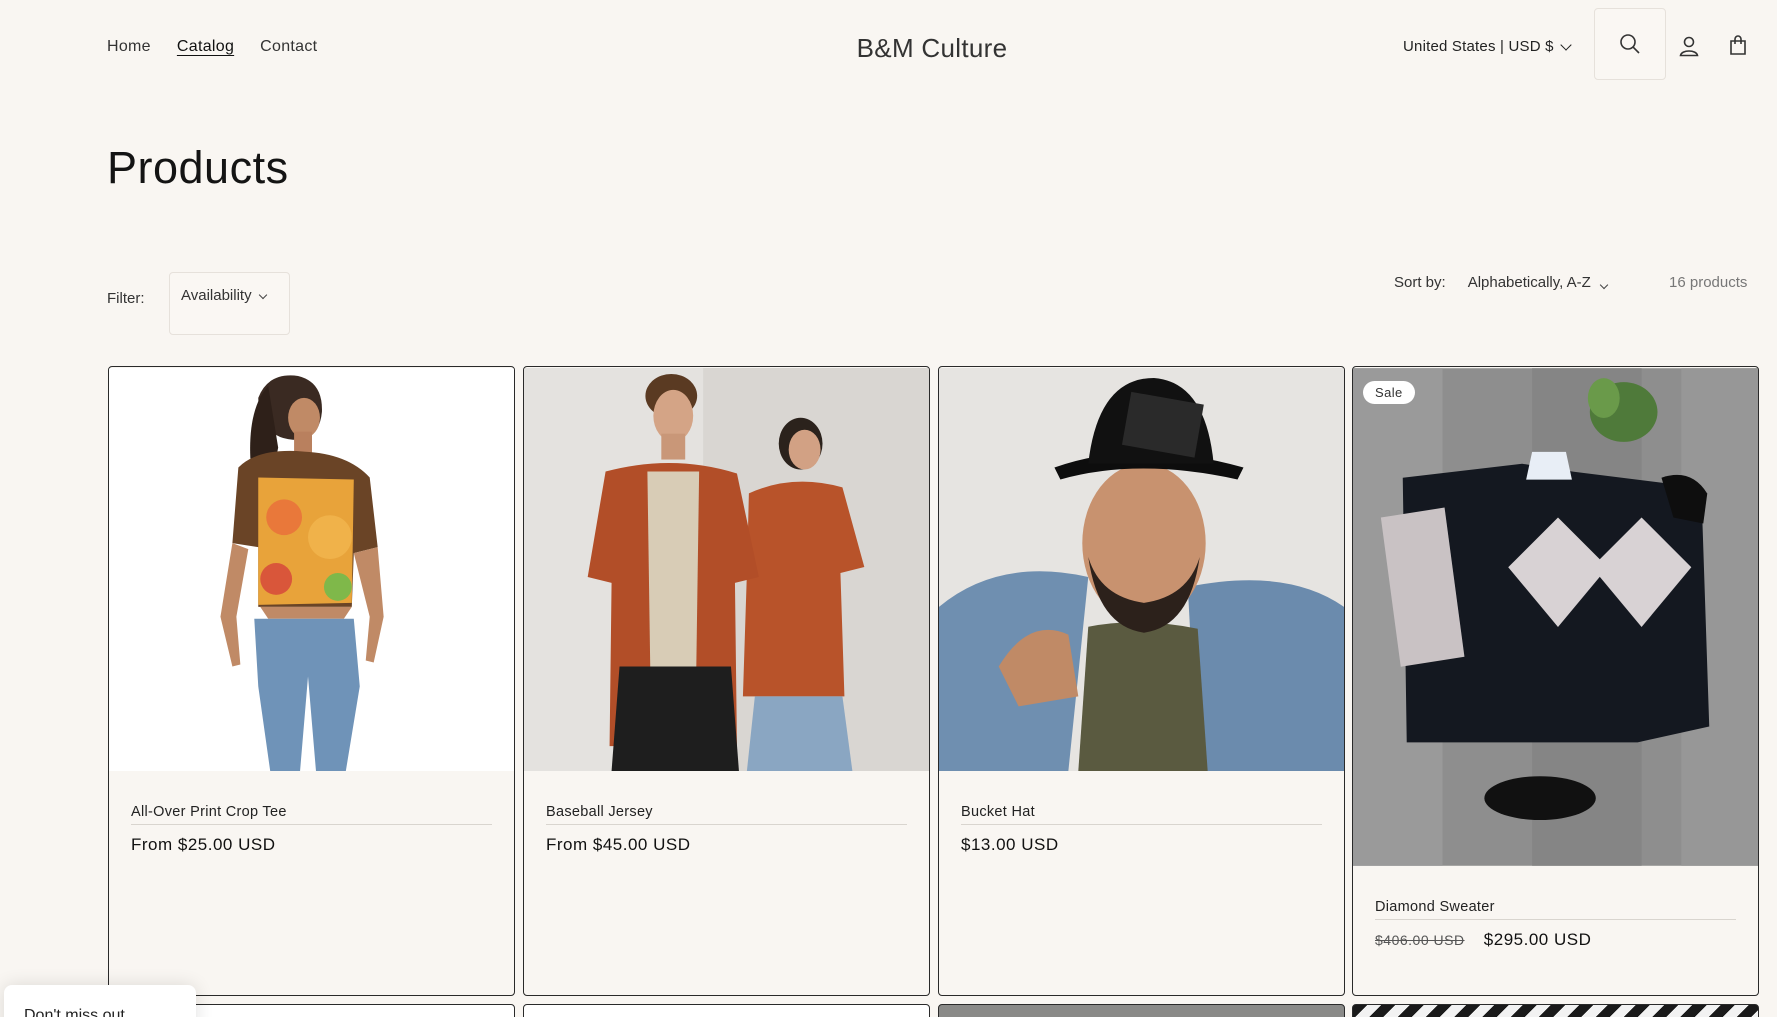 This screenshot has height=1017, width=1777. Describe the element at coordinates (198, 167) in the screenshot. I see `page-title: Products` at that location.